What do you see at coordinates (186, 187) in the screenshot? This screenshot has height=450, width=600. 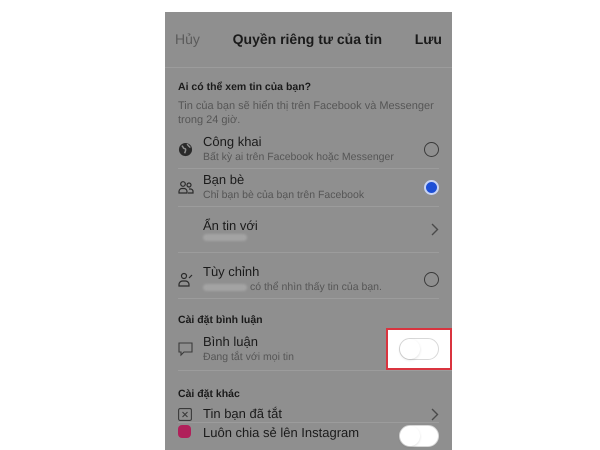 I see `friends-icon` at bounding box center [186, 187].